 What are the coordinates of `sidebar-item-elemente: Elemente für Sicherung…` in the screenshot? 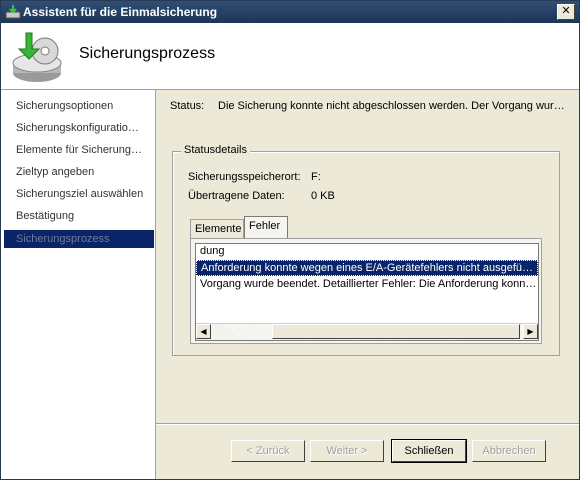 It's located at (79, 150).